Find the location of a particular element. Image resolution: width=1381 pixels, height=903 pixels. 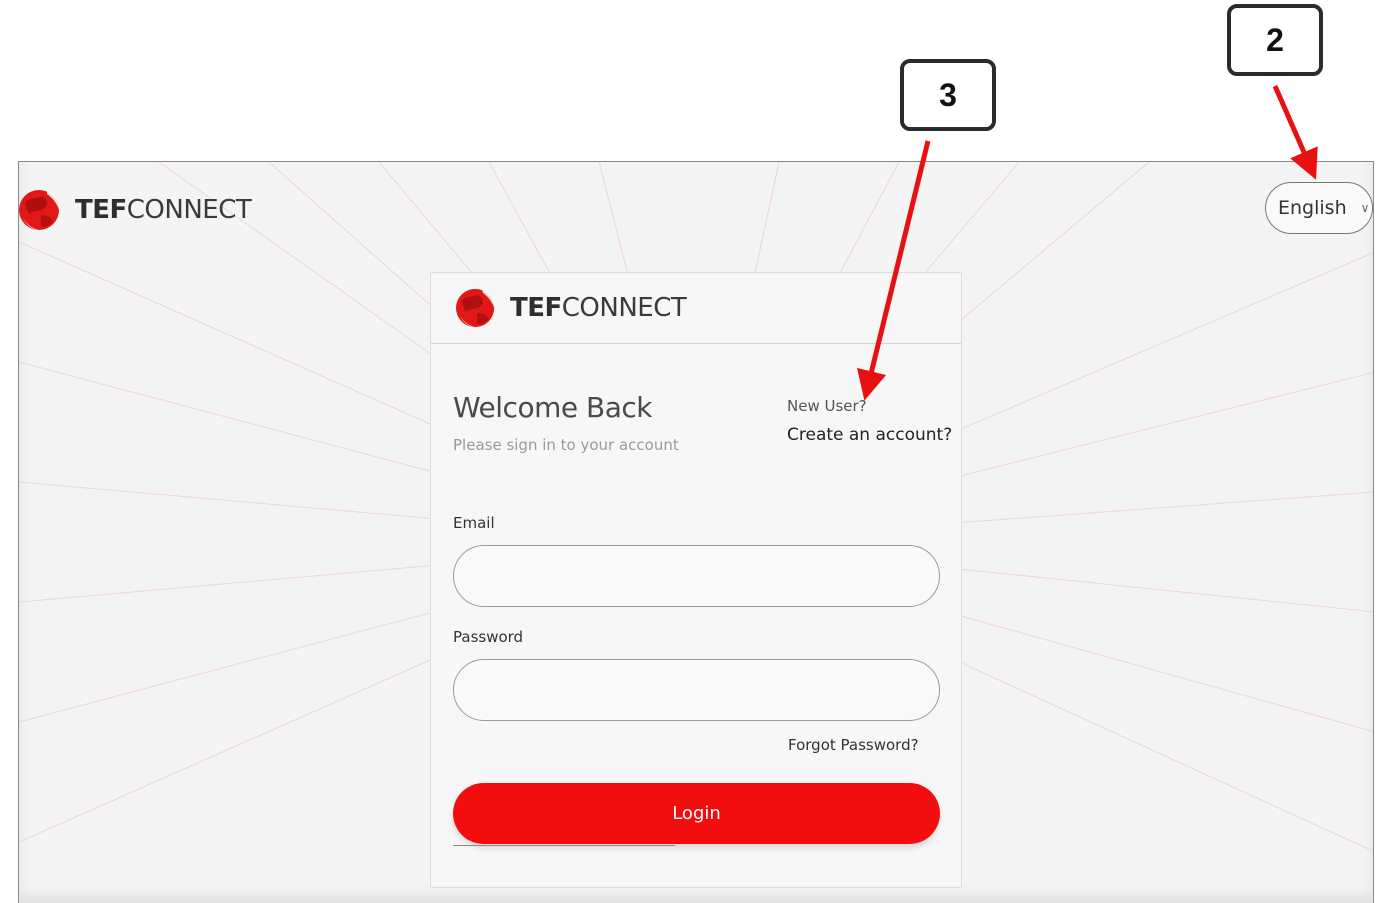

new-user-text: New User? is located at coordinates (827, 406).